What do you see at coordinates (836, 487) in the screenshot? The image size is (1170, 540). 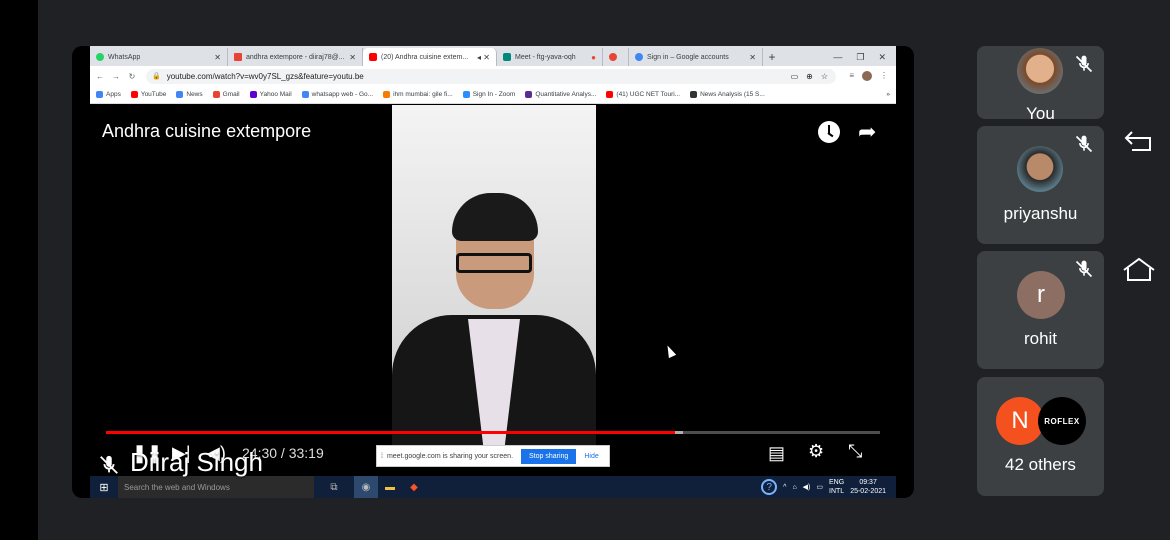 I see `language-indicator: ENG INTL` at bounding box center [836, 487].